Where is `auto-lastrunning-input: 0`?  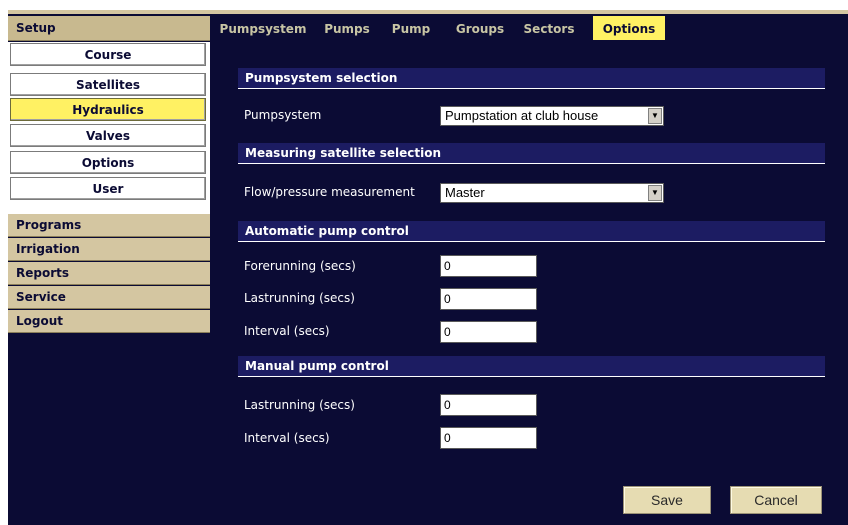 auto-lastrunning-input: 0 is located at coordinates (488, 299).